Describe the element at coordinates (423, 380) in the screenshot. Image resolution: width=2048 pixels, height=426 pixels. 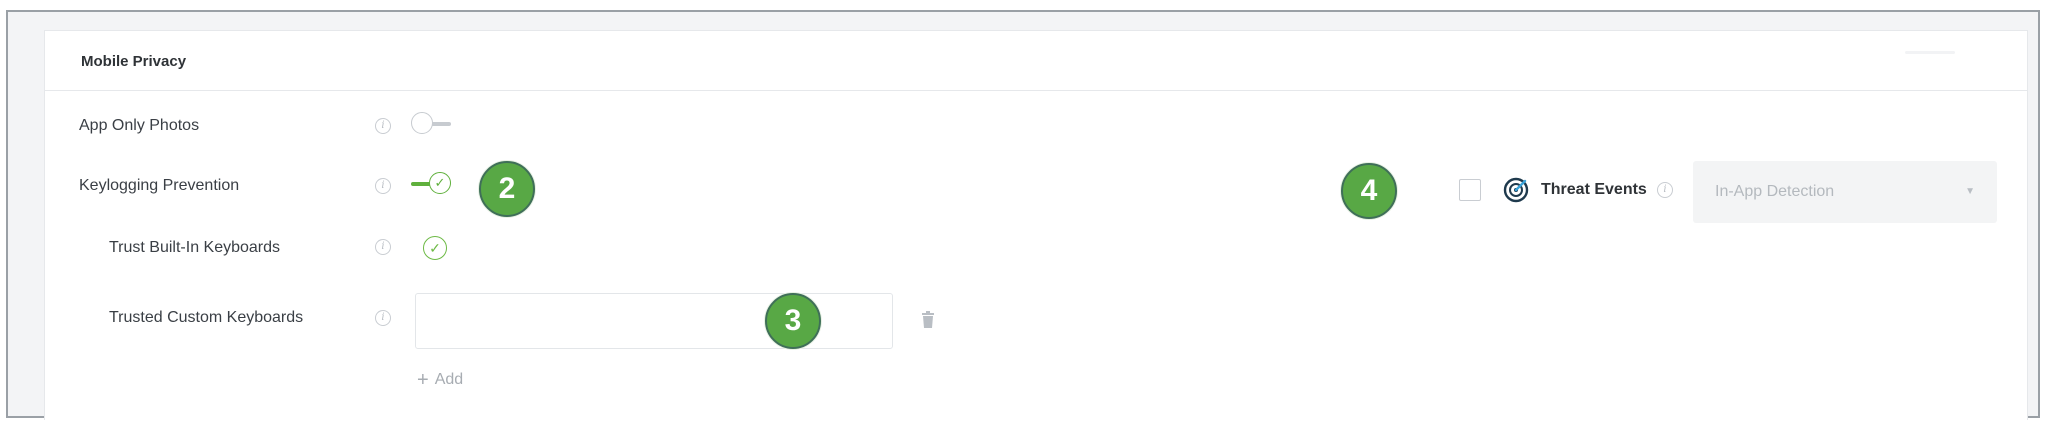
I see `plus-icon: +` at that location.